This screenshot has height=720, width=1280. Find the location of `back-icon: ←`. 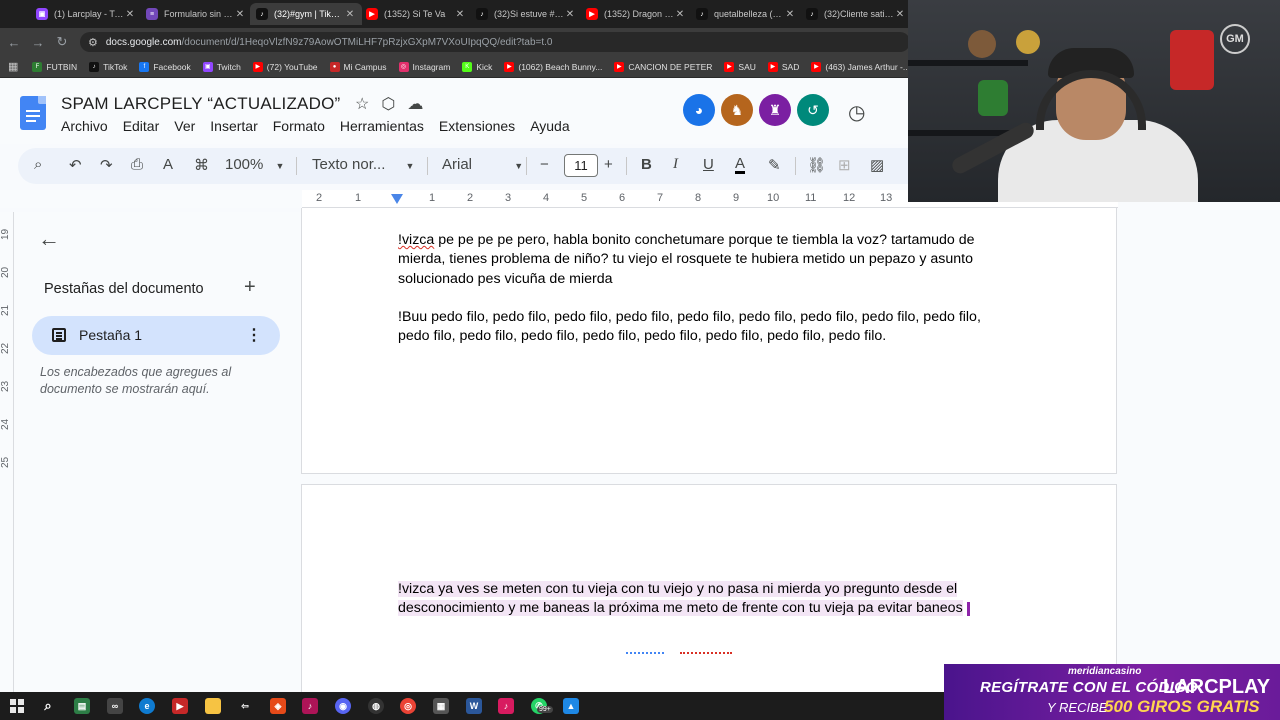

back-icon: ← is located at coordinates (14, 42).